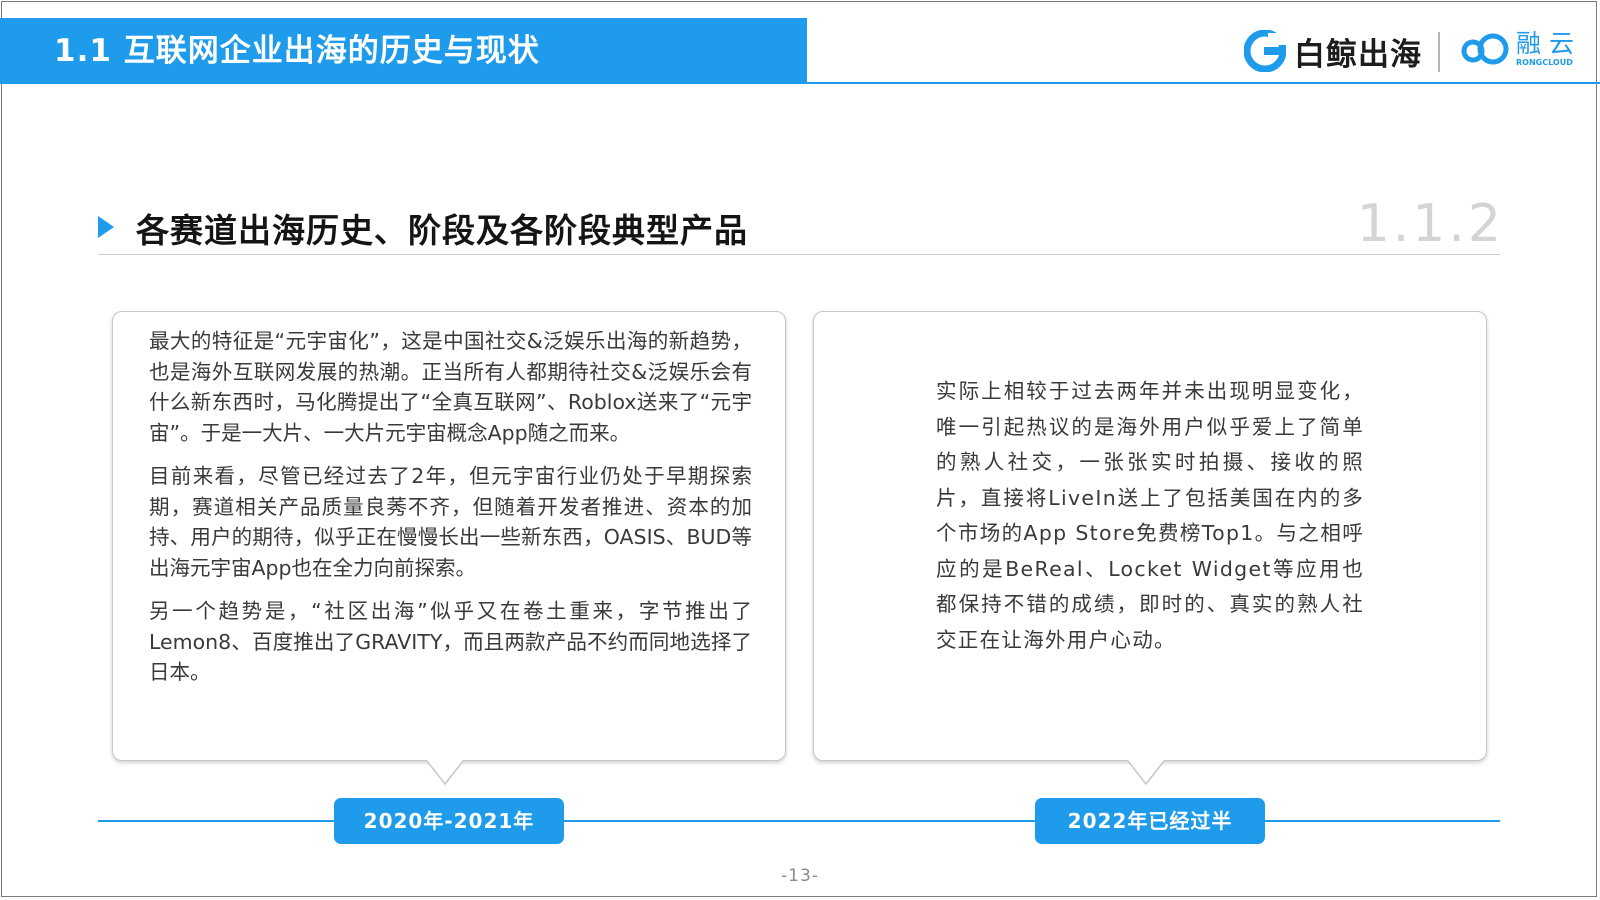 Image resolution: width=1600 pixels, height=900 pixels. Describe the element at coordinates (1430, 224) in the screenshot. I see `section-number: 1.1.2` at that location.